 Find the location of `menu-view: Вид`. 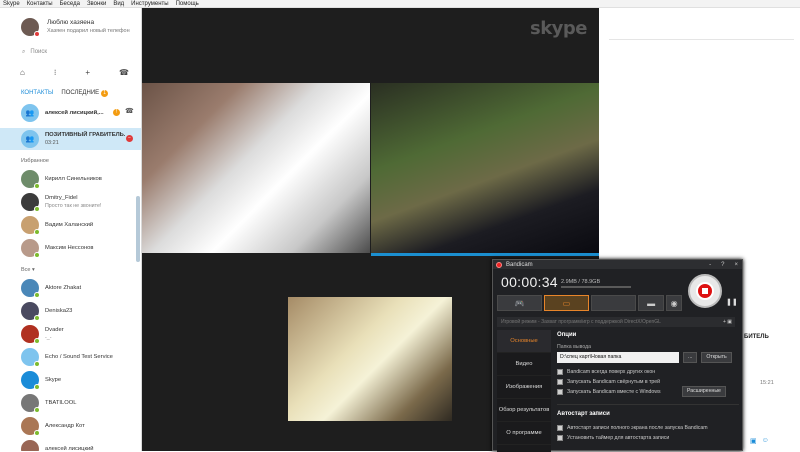

menu-view: Вид is located at coordinates (118, 3).